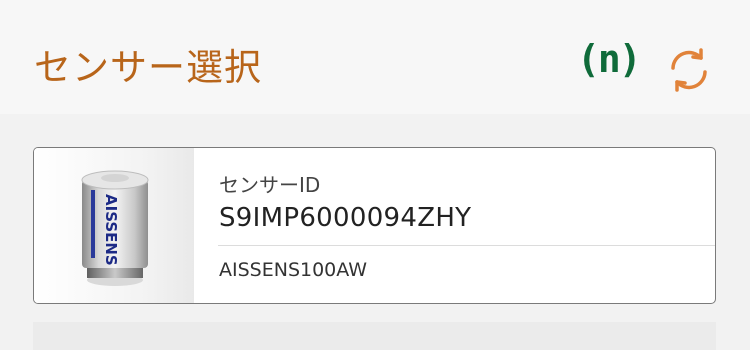 The image size is (750, 350). I want to click on sensor-id-value: S9IMP6000094ZHY, so click(345, 218).